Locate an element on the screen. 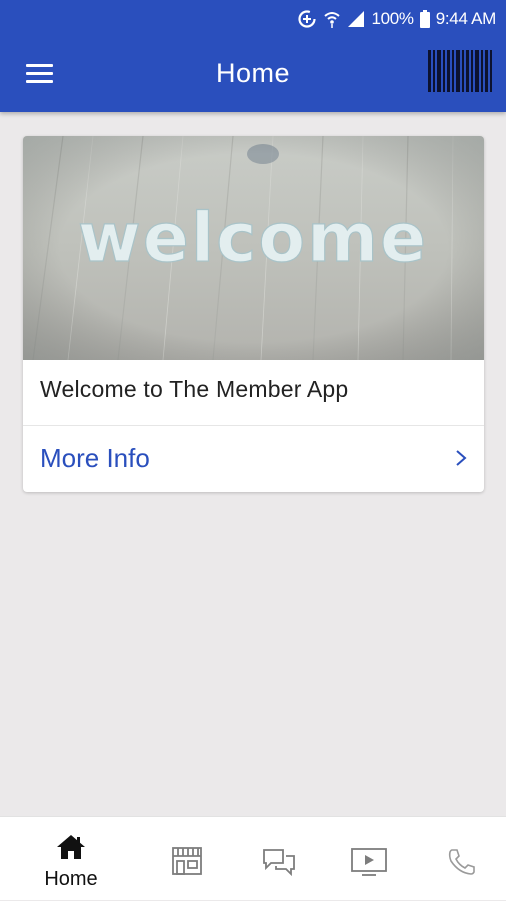 Image resolution: width=506 pixels, height=901 pixels. store-icon is located at coordinates (187, 861).